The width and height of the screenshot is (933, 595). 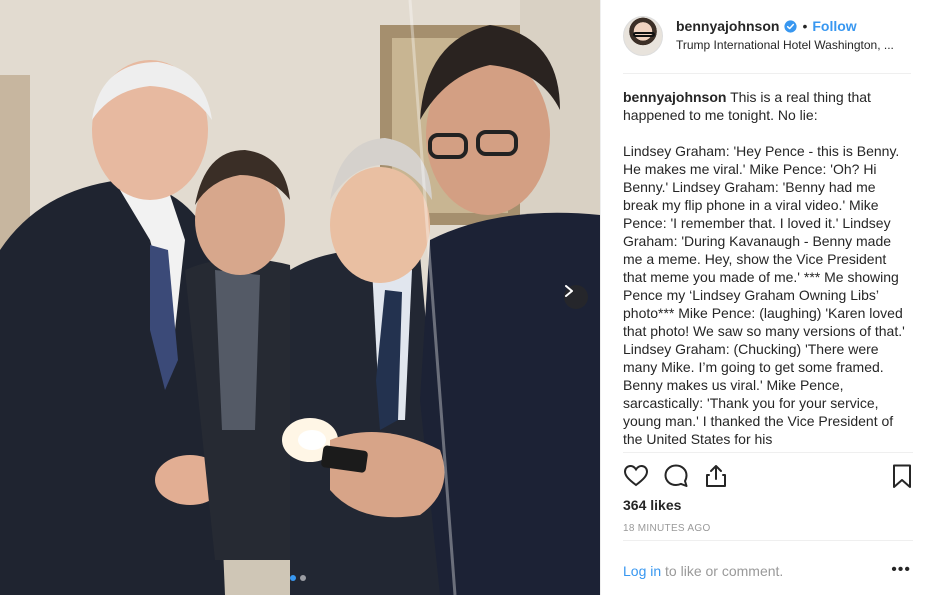 I want to click on more-options-button: •••, so click(x=901, y=570).